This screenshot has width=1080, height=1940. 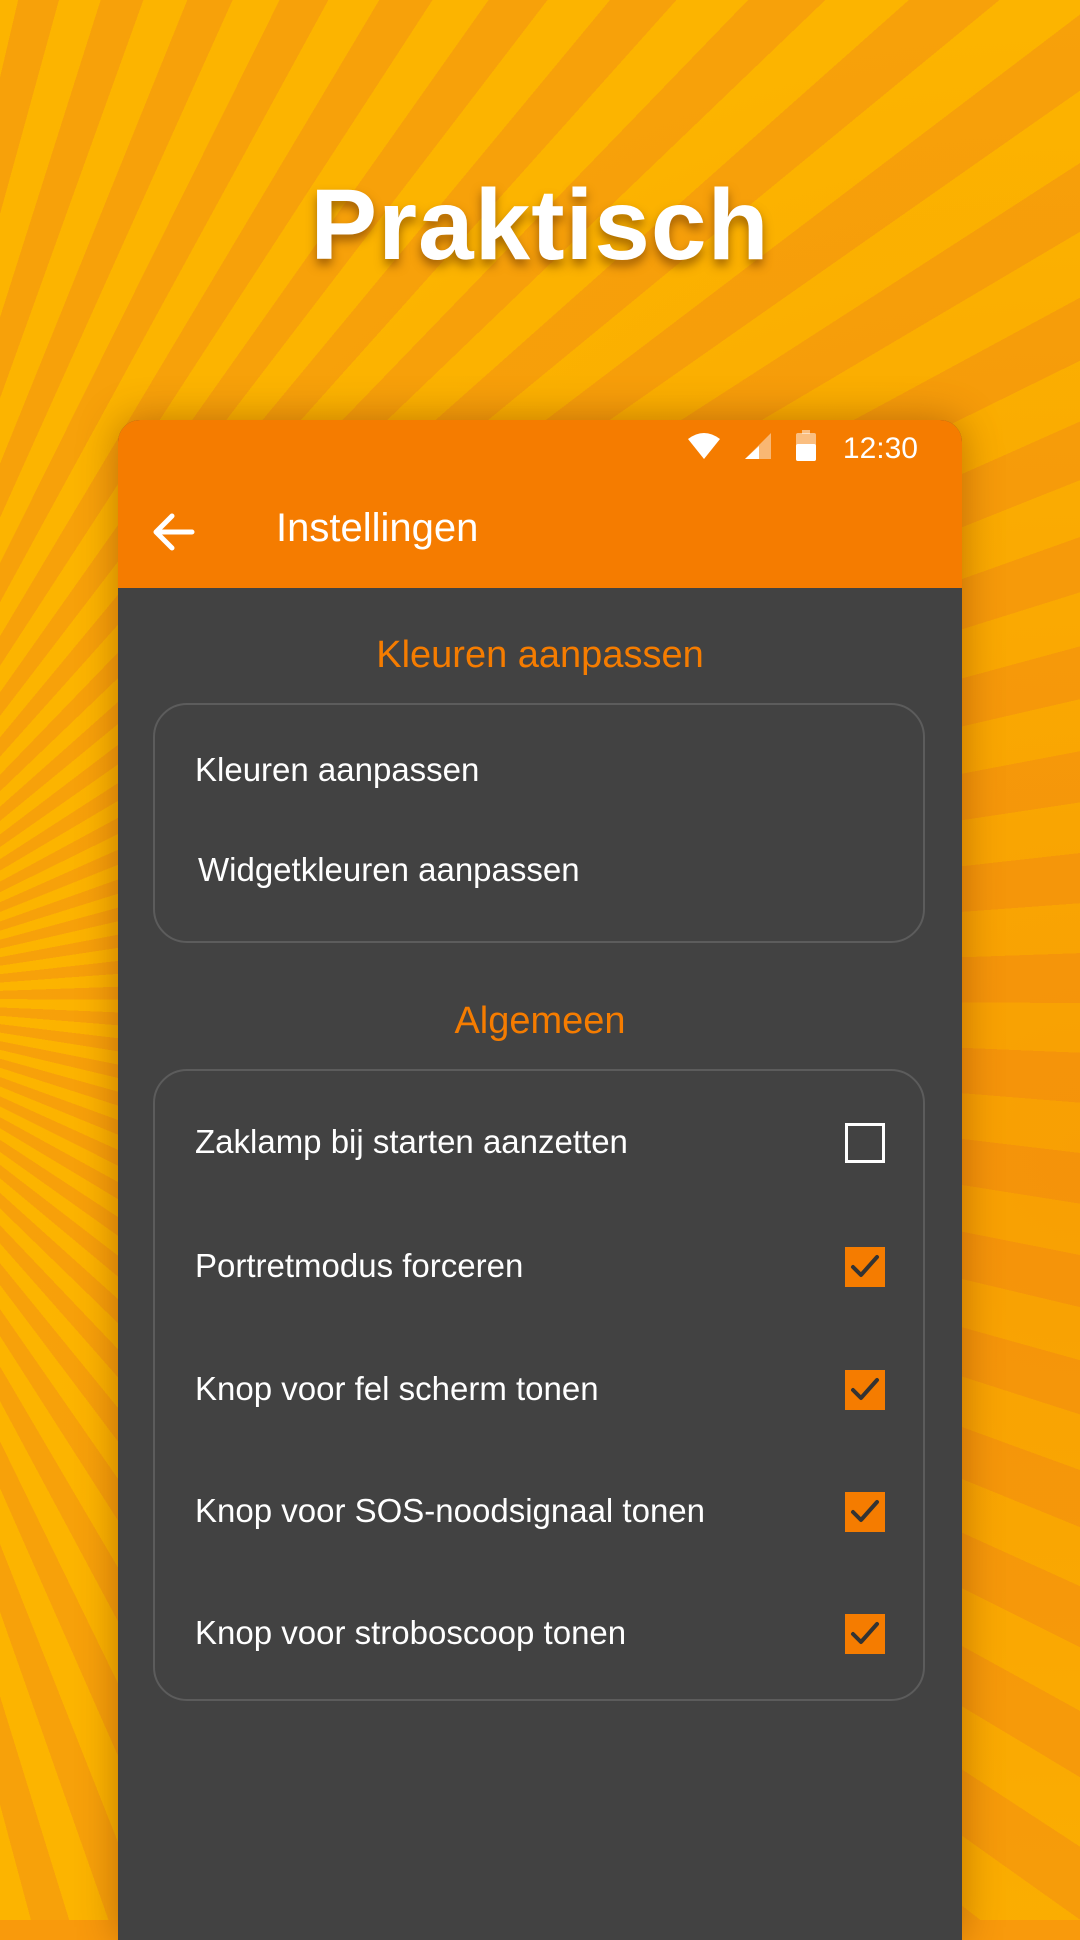 I want to click on customize-colors-item: Kleuren aanpassen, so click(x=337, y=770).